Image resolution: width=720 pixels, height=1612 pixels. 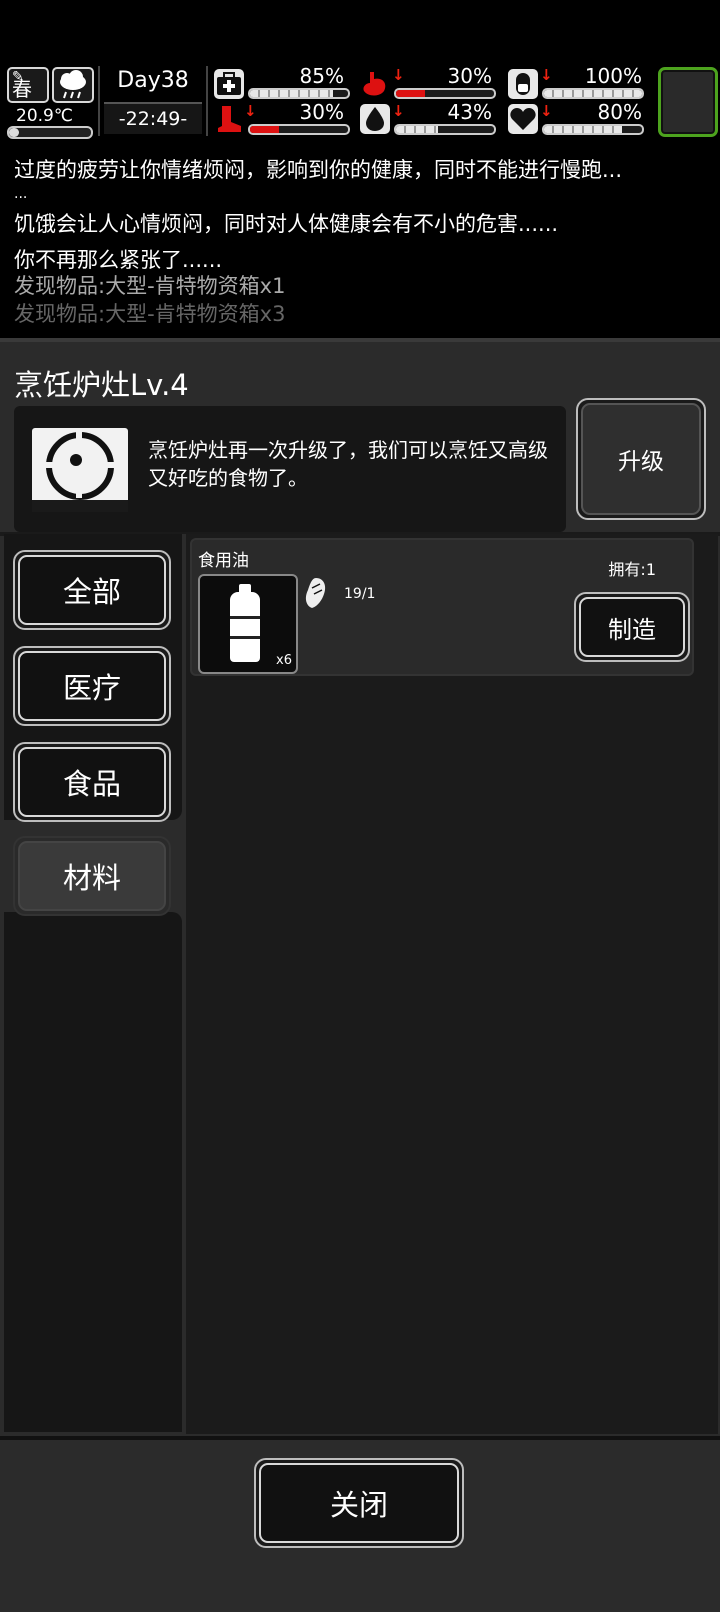 I want to click on facility-info: 烹饪炉灶再一次升级了，我们可以烹饪又高级又好吃的食物了。, so click(x=290, y=469).